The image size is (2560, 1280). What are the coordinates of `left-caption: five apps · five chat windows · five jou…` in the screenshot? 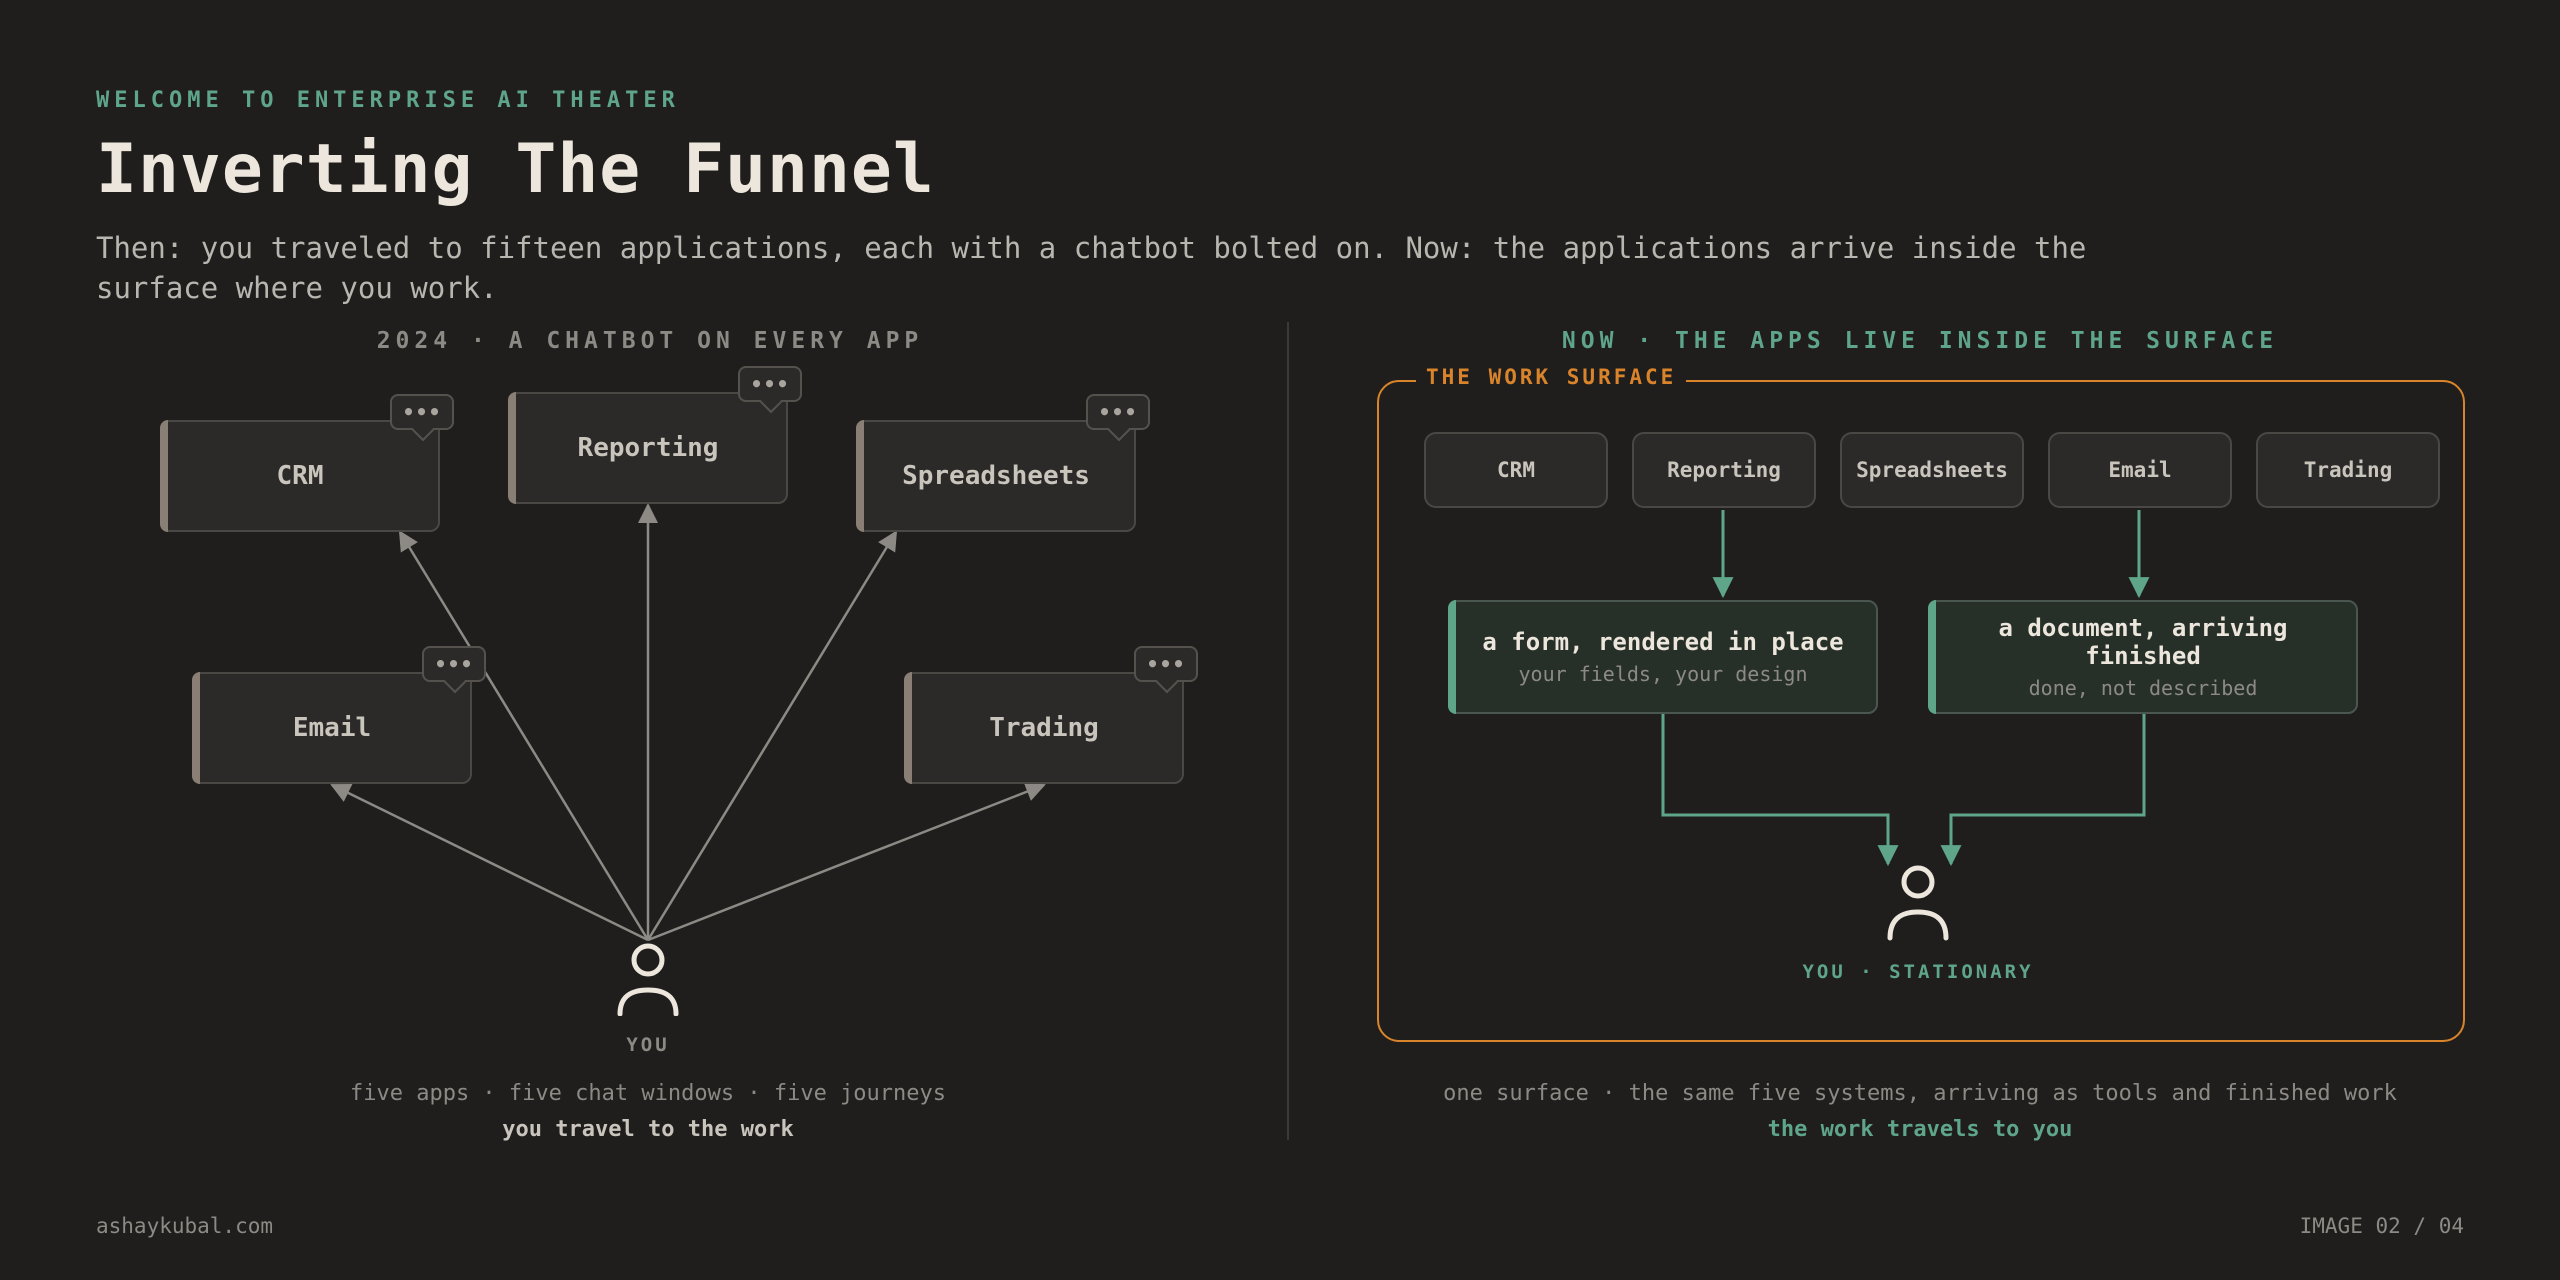 It's located at (648, 1093).